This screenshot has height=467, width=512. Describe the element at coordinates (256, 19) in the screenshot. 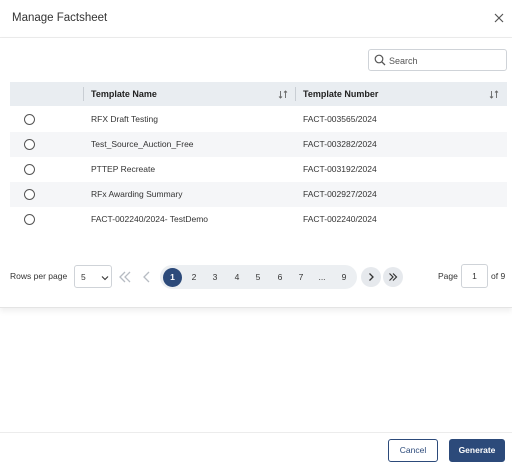

I see `dialog-header: Manage Factsheet` at that location.